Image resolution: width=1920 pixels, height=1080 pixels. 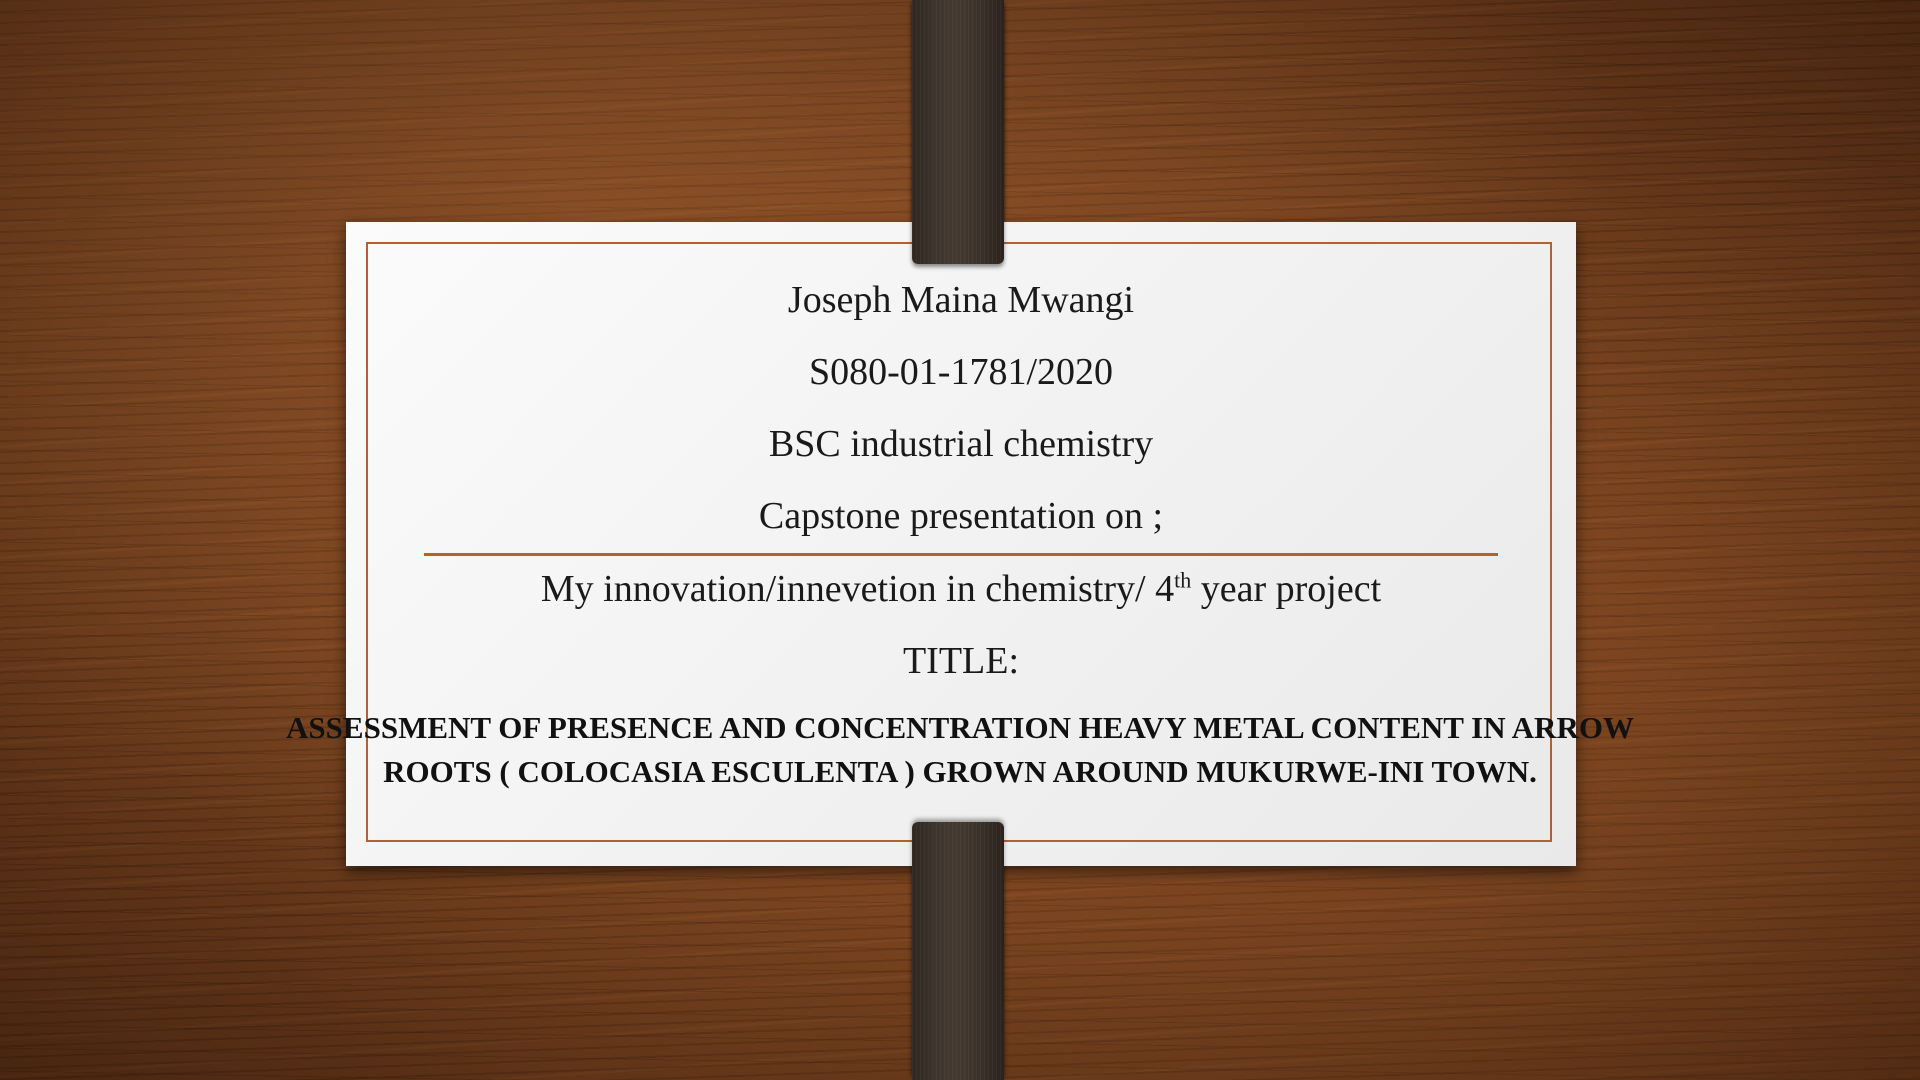 What do you see at coordinates (961, 444) in the screenshot?
I see `course-name: BSC industrial chemistry` at bounding box center [961, 444].